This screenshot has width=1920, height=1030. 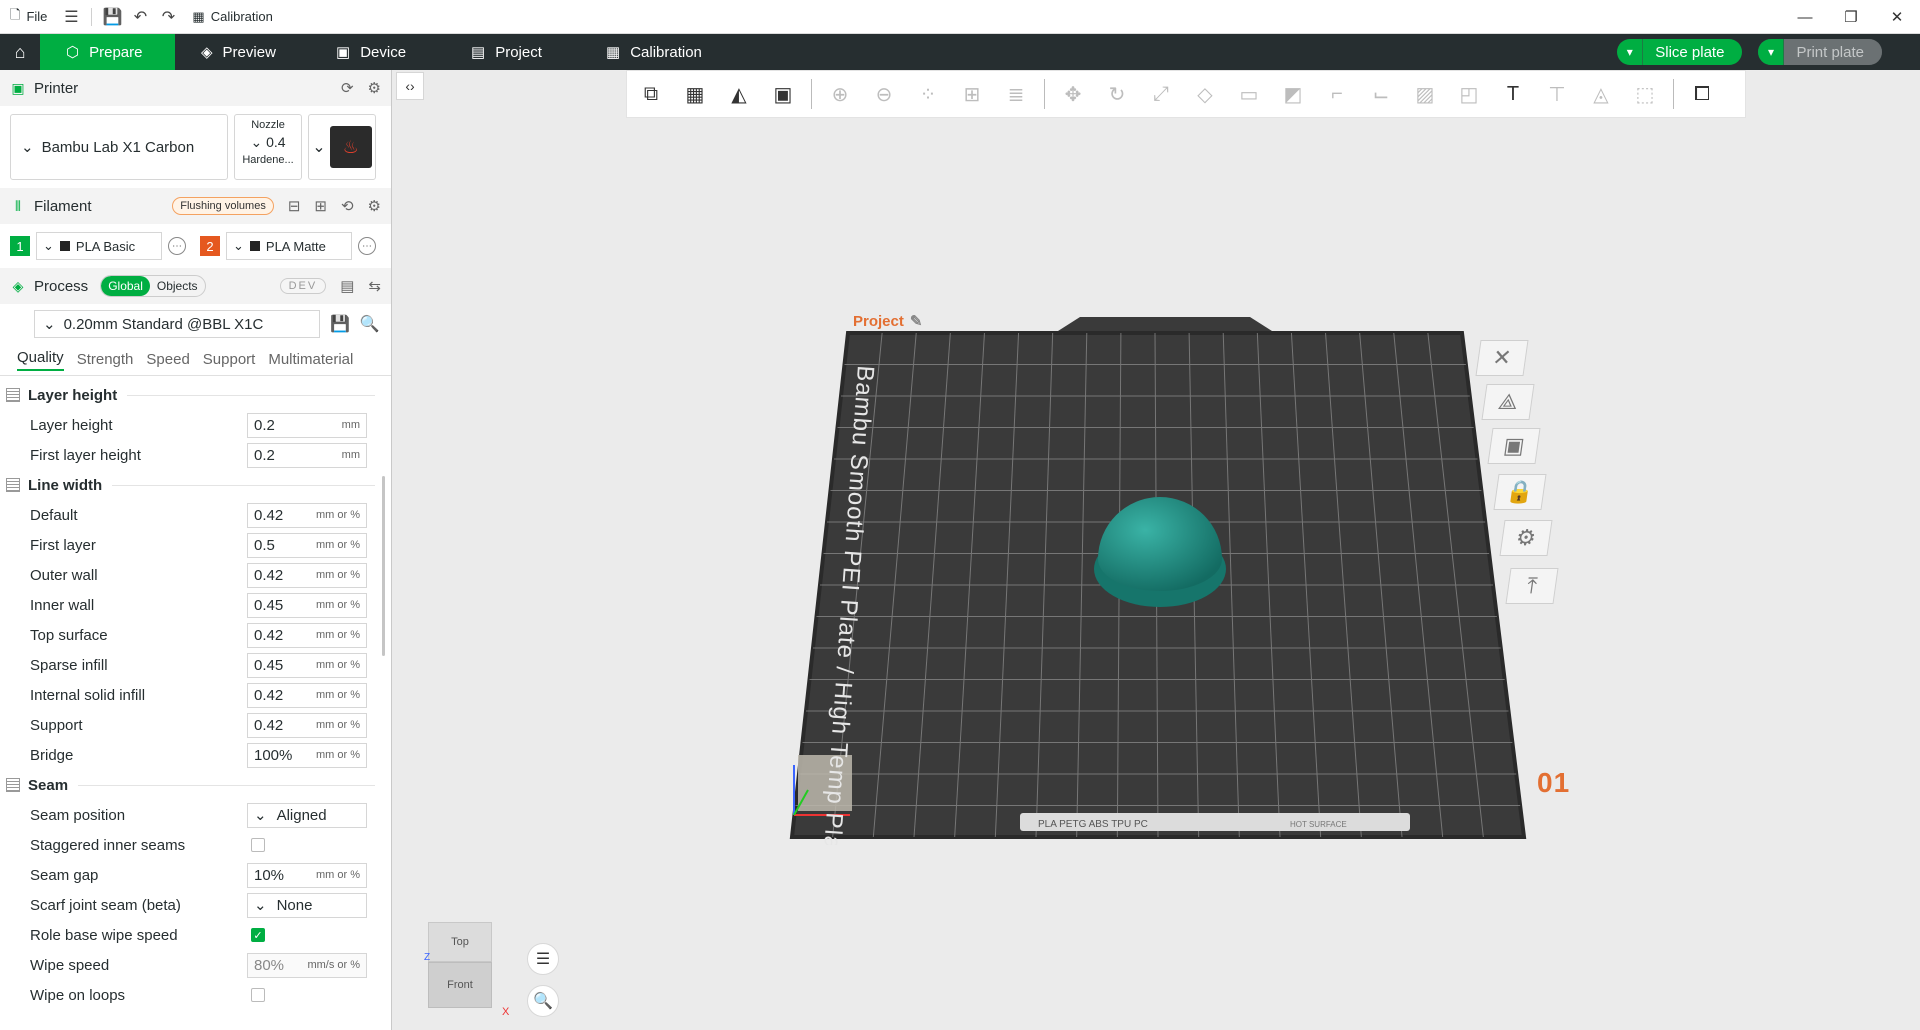 What do you see at coordinates (654, 52) in the screenshot?
I see `tab-calibration: ▦ Calibration` at bounding box center [654, 52].